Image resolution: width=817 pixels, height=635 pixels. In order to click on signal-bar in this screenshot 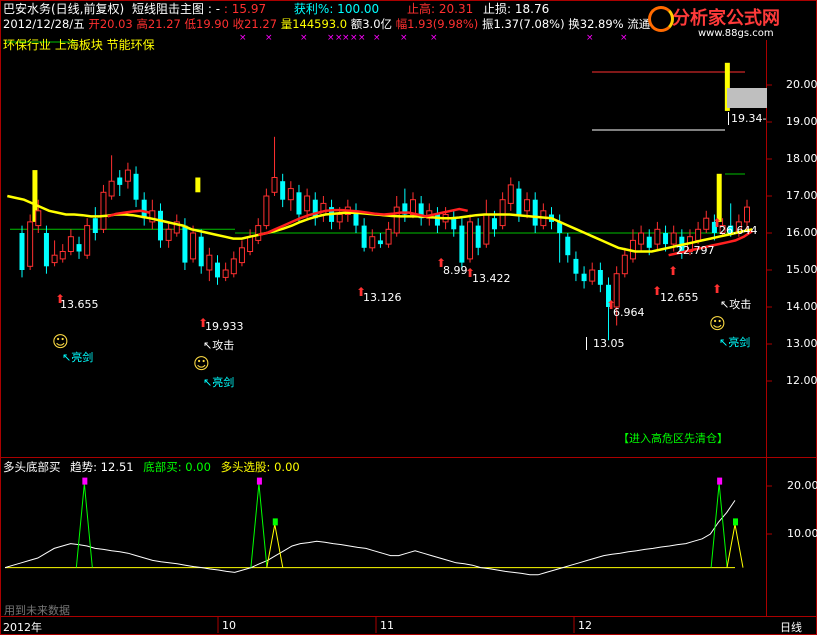, I will do `click(719, 197)`.